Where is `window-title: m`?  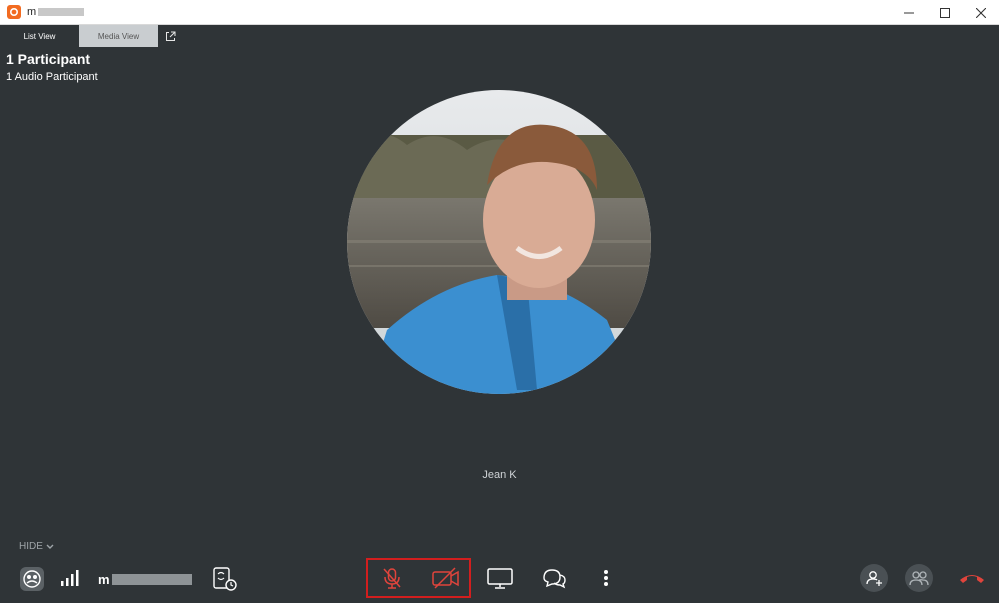 window-title: m is located at coordinates (56, 12).